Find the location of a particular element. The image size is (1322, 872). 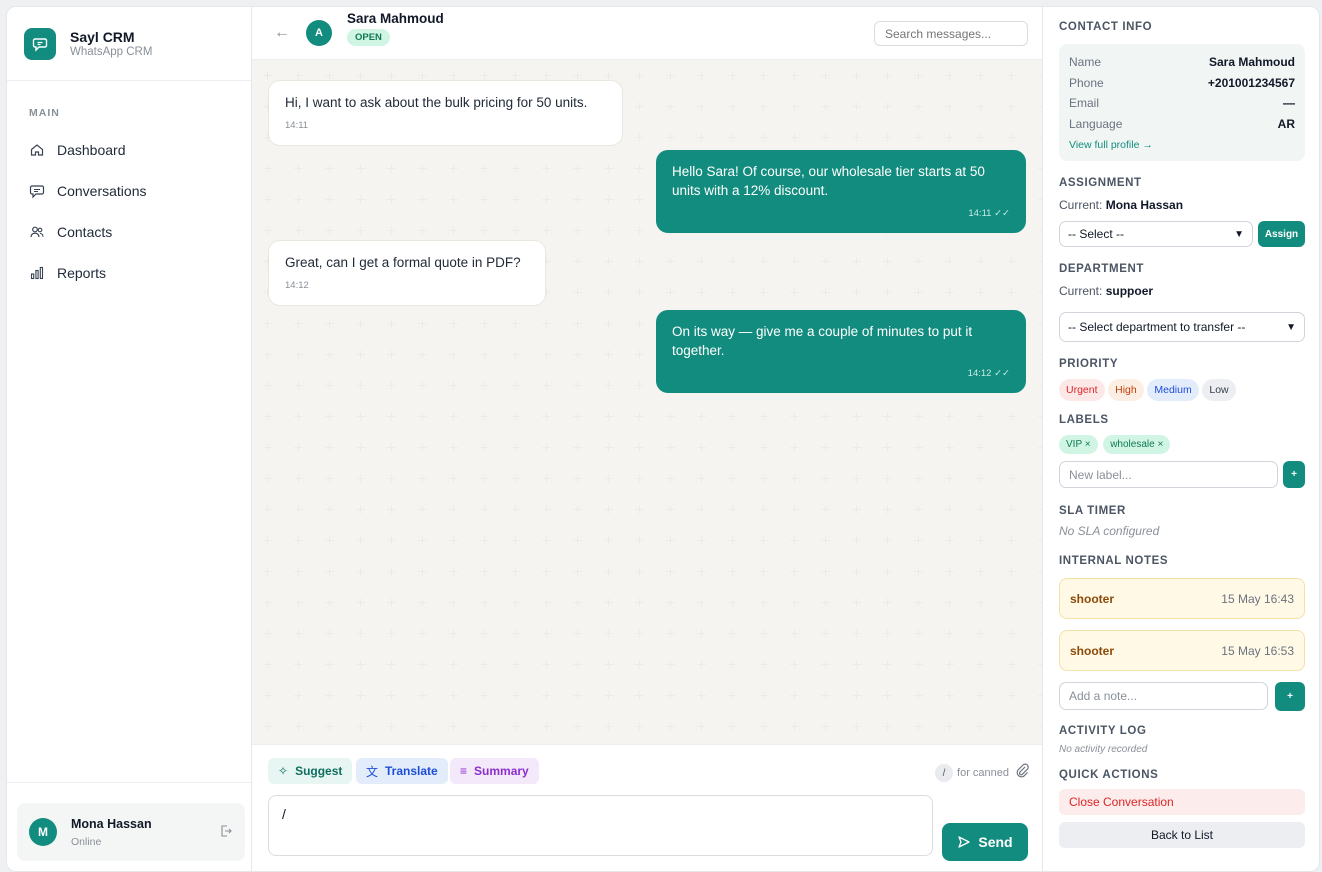

send-icon is located at coordinates (964, 842).